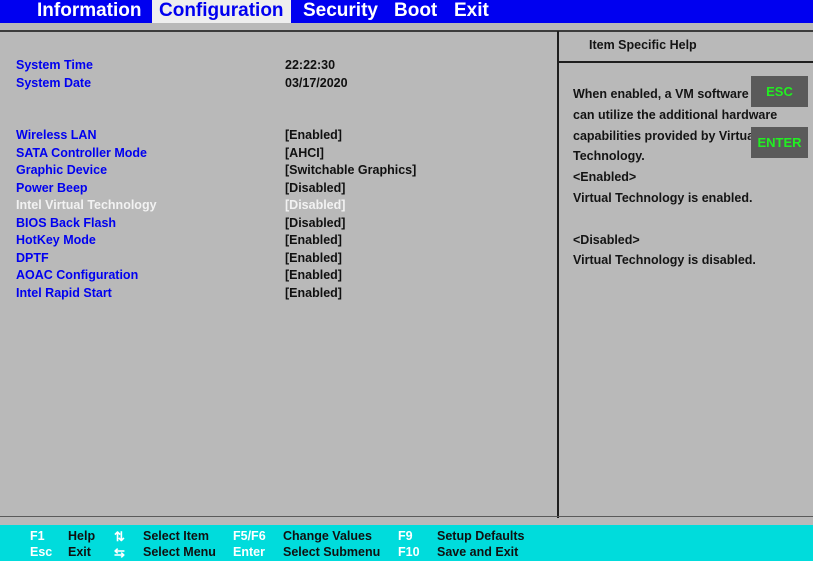 The width and height of the screenshot is (813, 561). What do you see at coordinates (41, 552) in the screenshot?
I see `footer-key-esc: Esc` at bounding box center [41, 552].